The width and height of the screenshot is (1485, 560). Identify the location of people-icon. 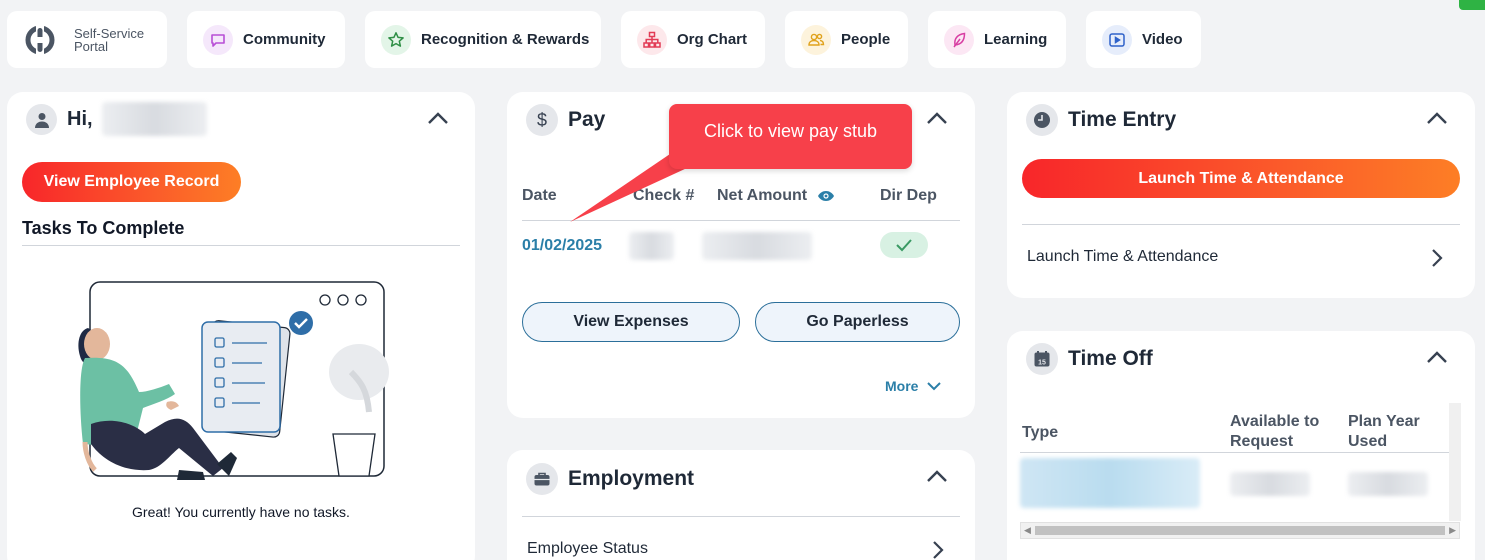
(816, 39).